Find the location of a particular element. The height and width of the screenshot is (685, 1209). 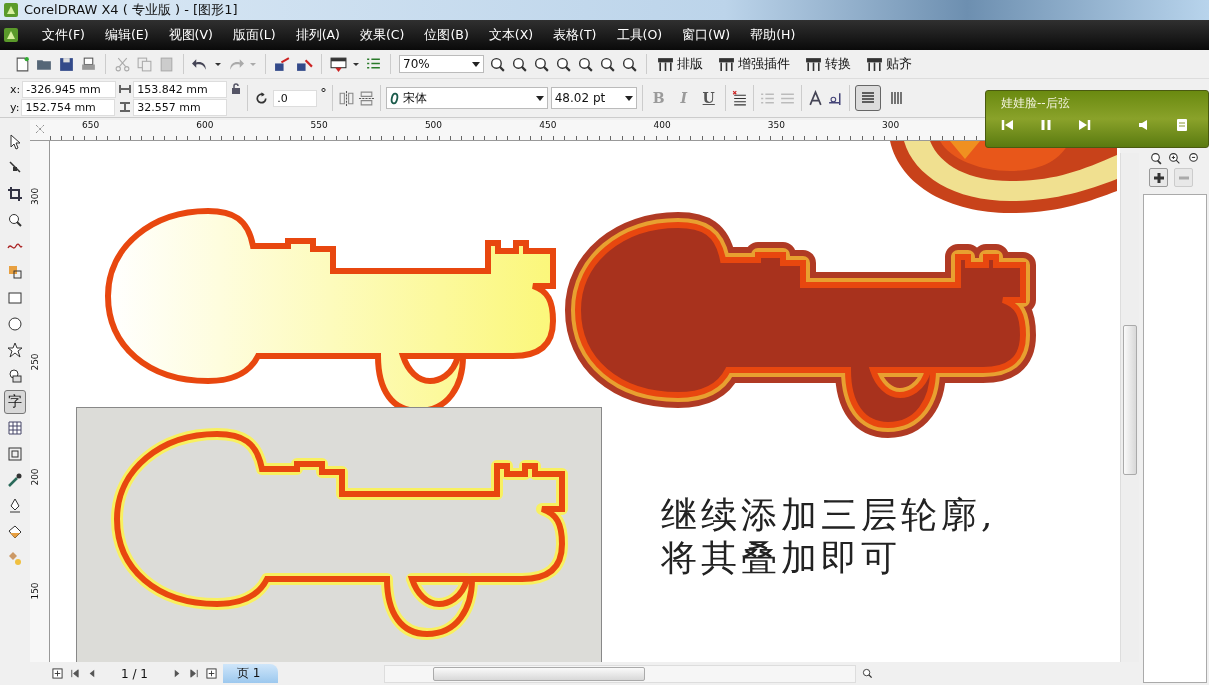

lock-icon is located at coordinates (236, 89).